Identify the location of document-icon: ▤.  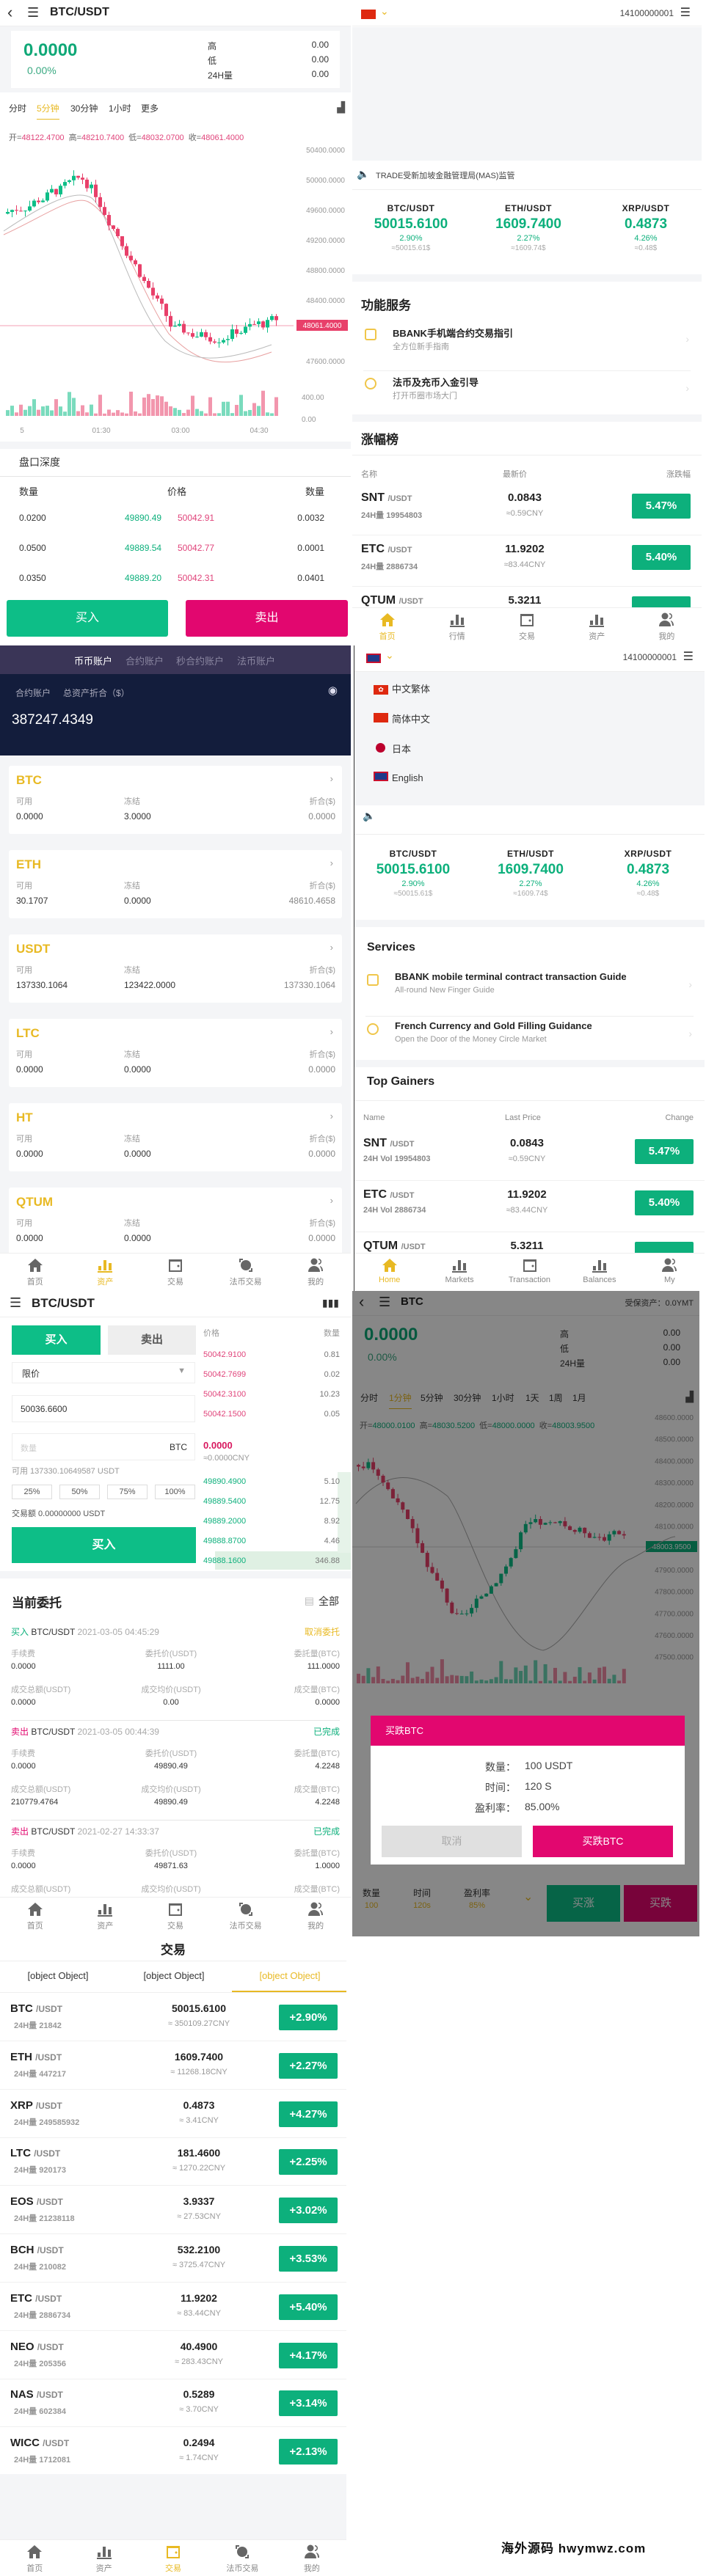
(309, 1601).